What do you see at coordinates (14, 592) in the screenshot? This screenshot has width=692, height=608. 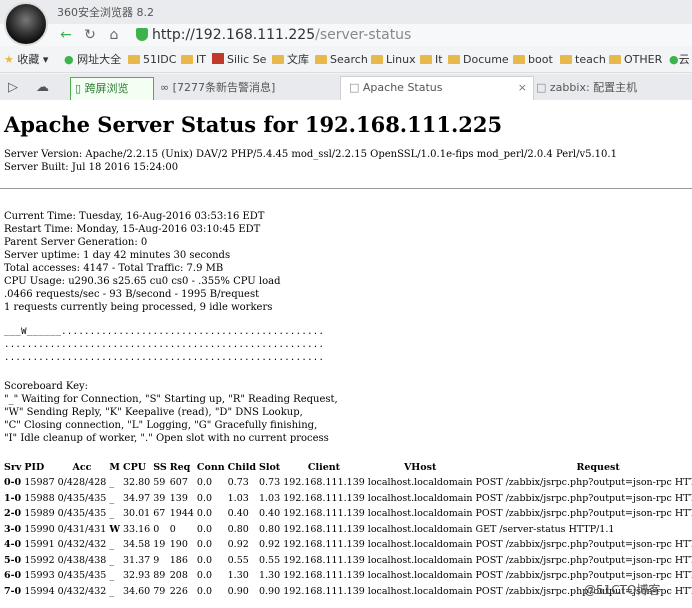 I see `table-cell: 7-0` at bounding box center [14, 592].